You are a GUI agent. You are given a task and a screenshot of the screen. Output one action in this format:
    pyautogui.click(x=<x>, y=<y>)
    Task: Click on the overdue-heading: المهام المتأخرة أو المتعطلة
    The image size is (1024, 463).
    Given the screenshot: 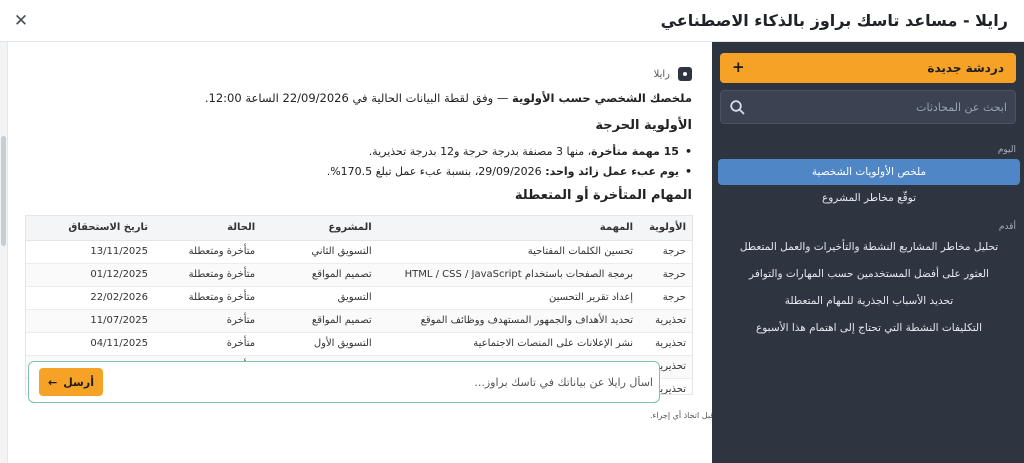 What is the action you would take?
    pyautogui.click(x=603, y=195)
    